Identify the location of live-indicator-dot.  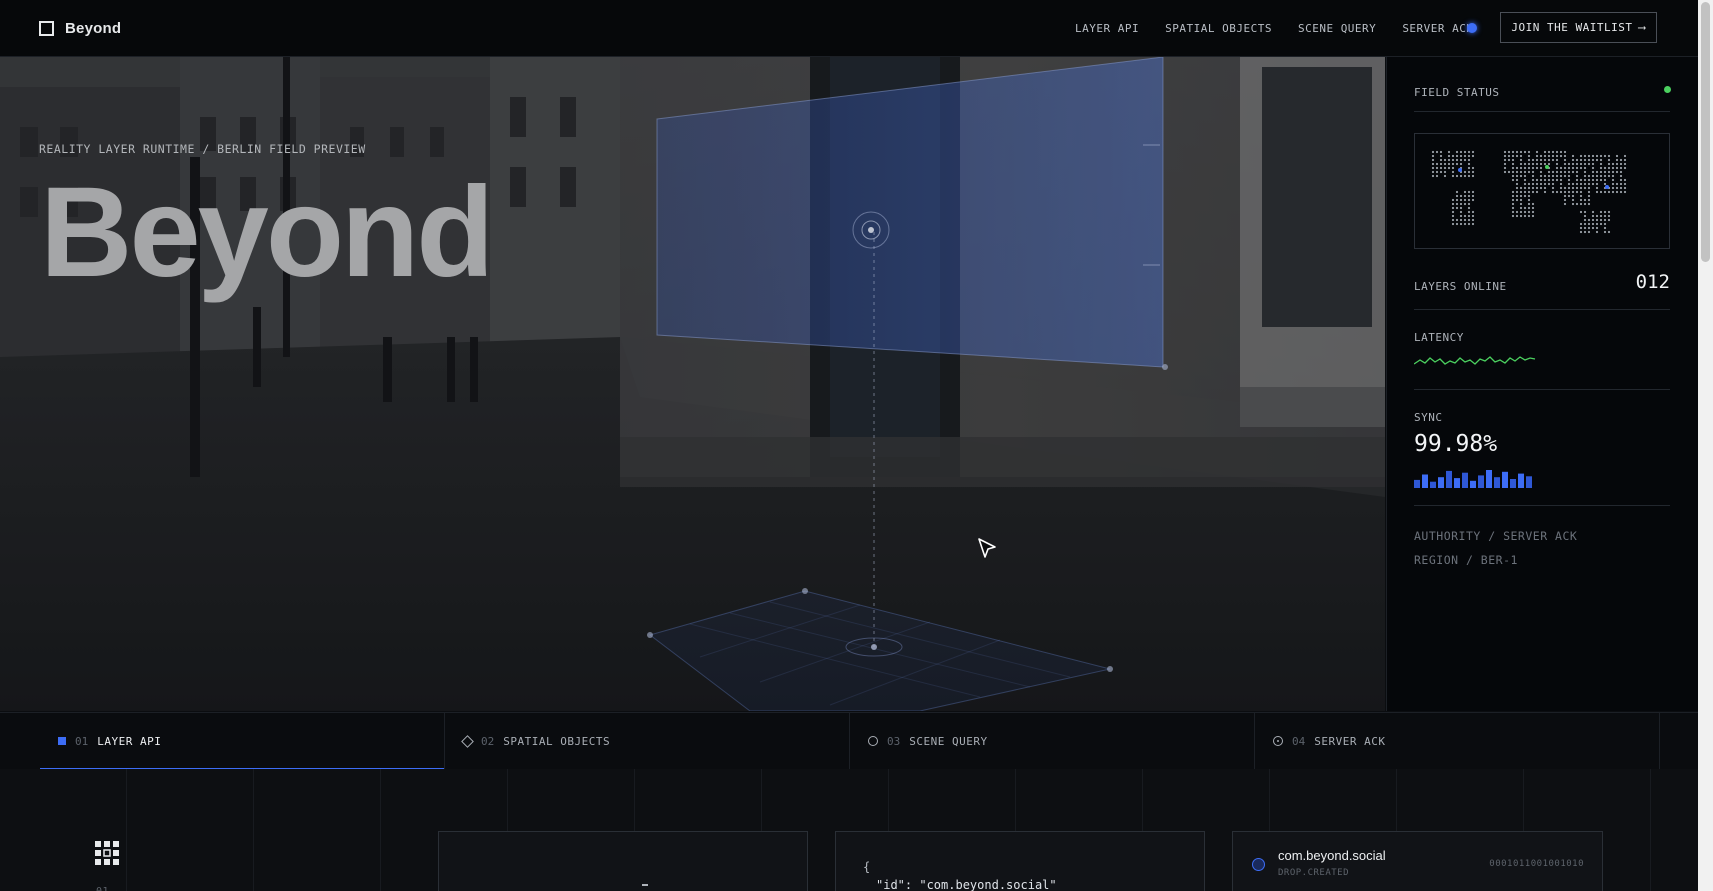
(1472, 28).